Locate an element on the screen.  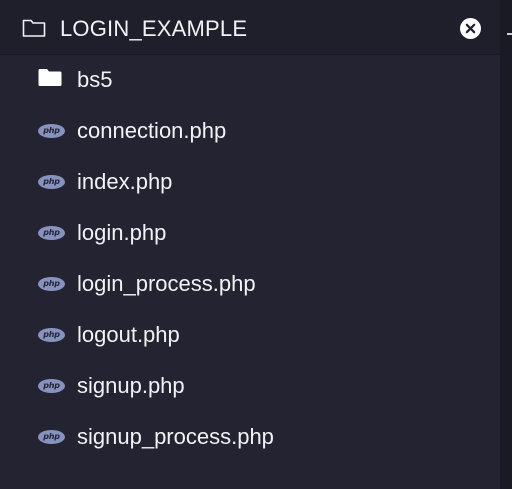
list-item-label: logout.php is located at coordinates (128, 334).